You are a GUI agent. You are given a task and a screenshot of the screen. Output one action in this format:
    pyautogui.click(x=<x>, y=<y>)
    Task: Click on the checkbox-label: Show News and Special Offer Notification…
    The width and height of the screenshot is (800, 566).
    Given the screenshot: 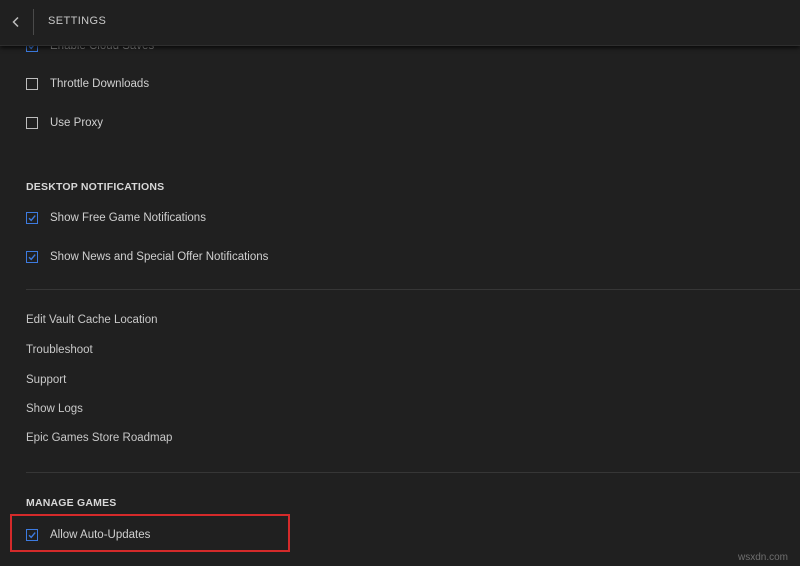 What is the action you would take?
    pyautogui.click(x=159, y=257)
    